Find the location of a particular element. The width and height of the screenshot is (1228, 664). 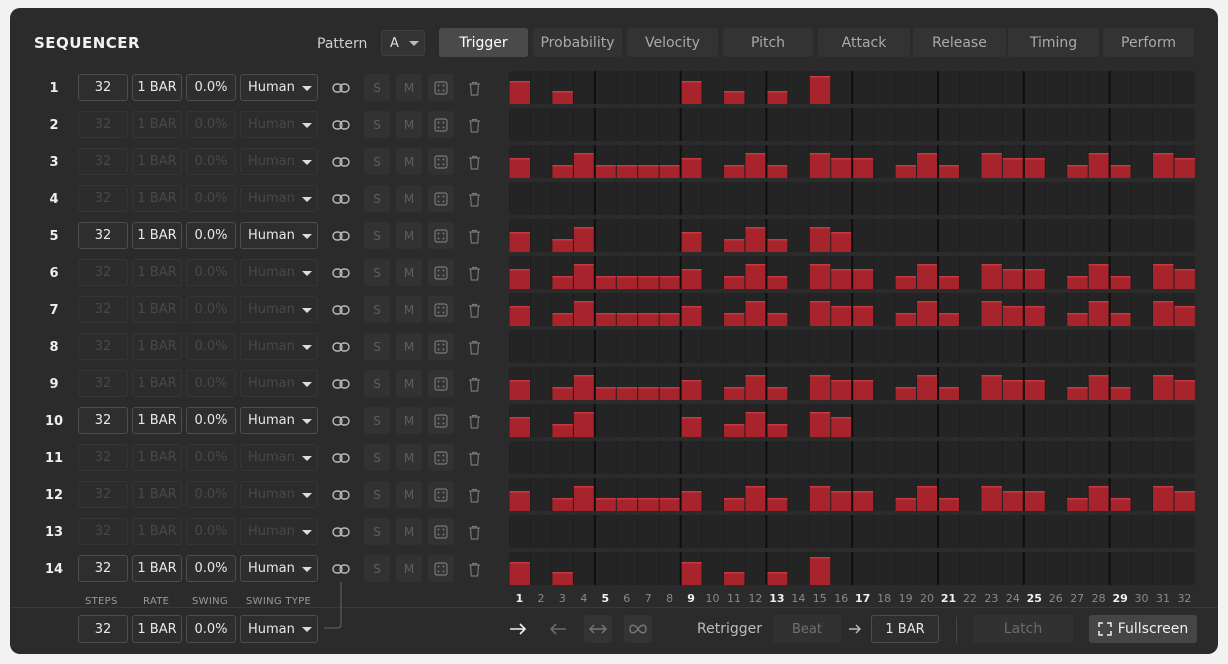

tab-timing: Timing is located at coordinates (1053, 42).